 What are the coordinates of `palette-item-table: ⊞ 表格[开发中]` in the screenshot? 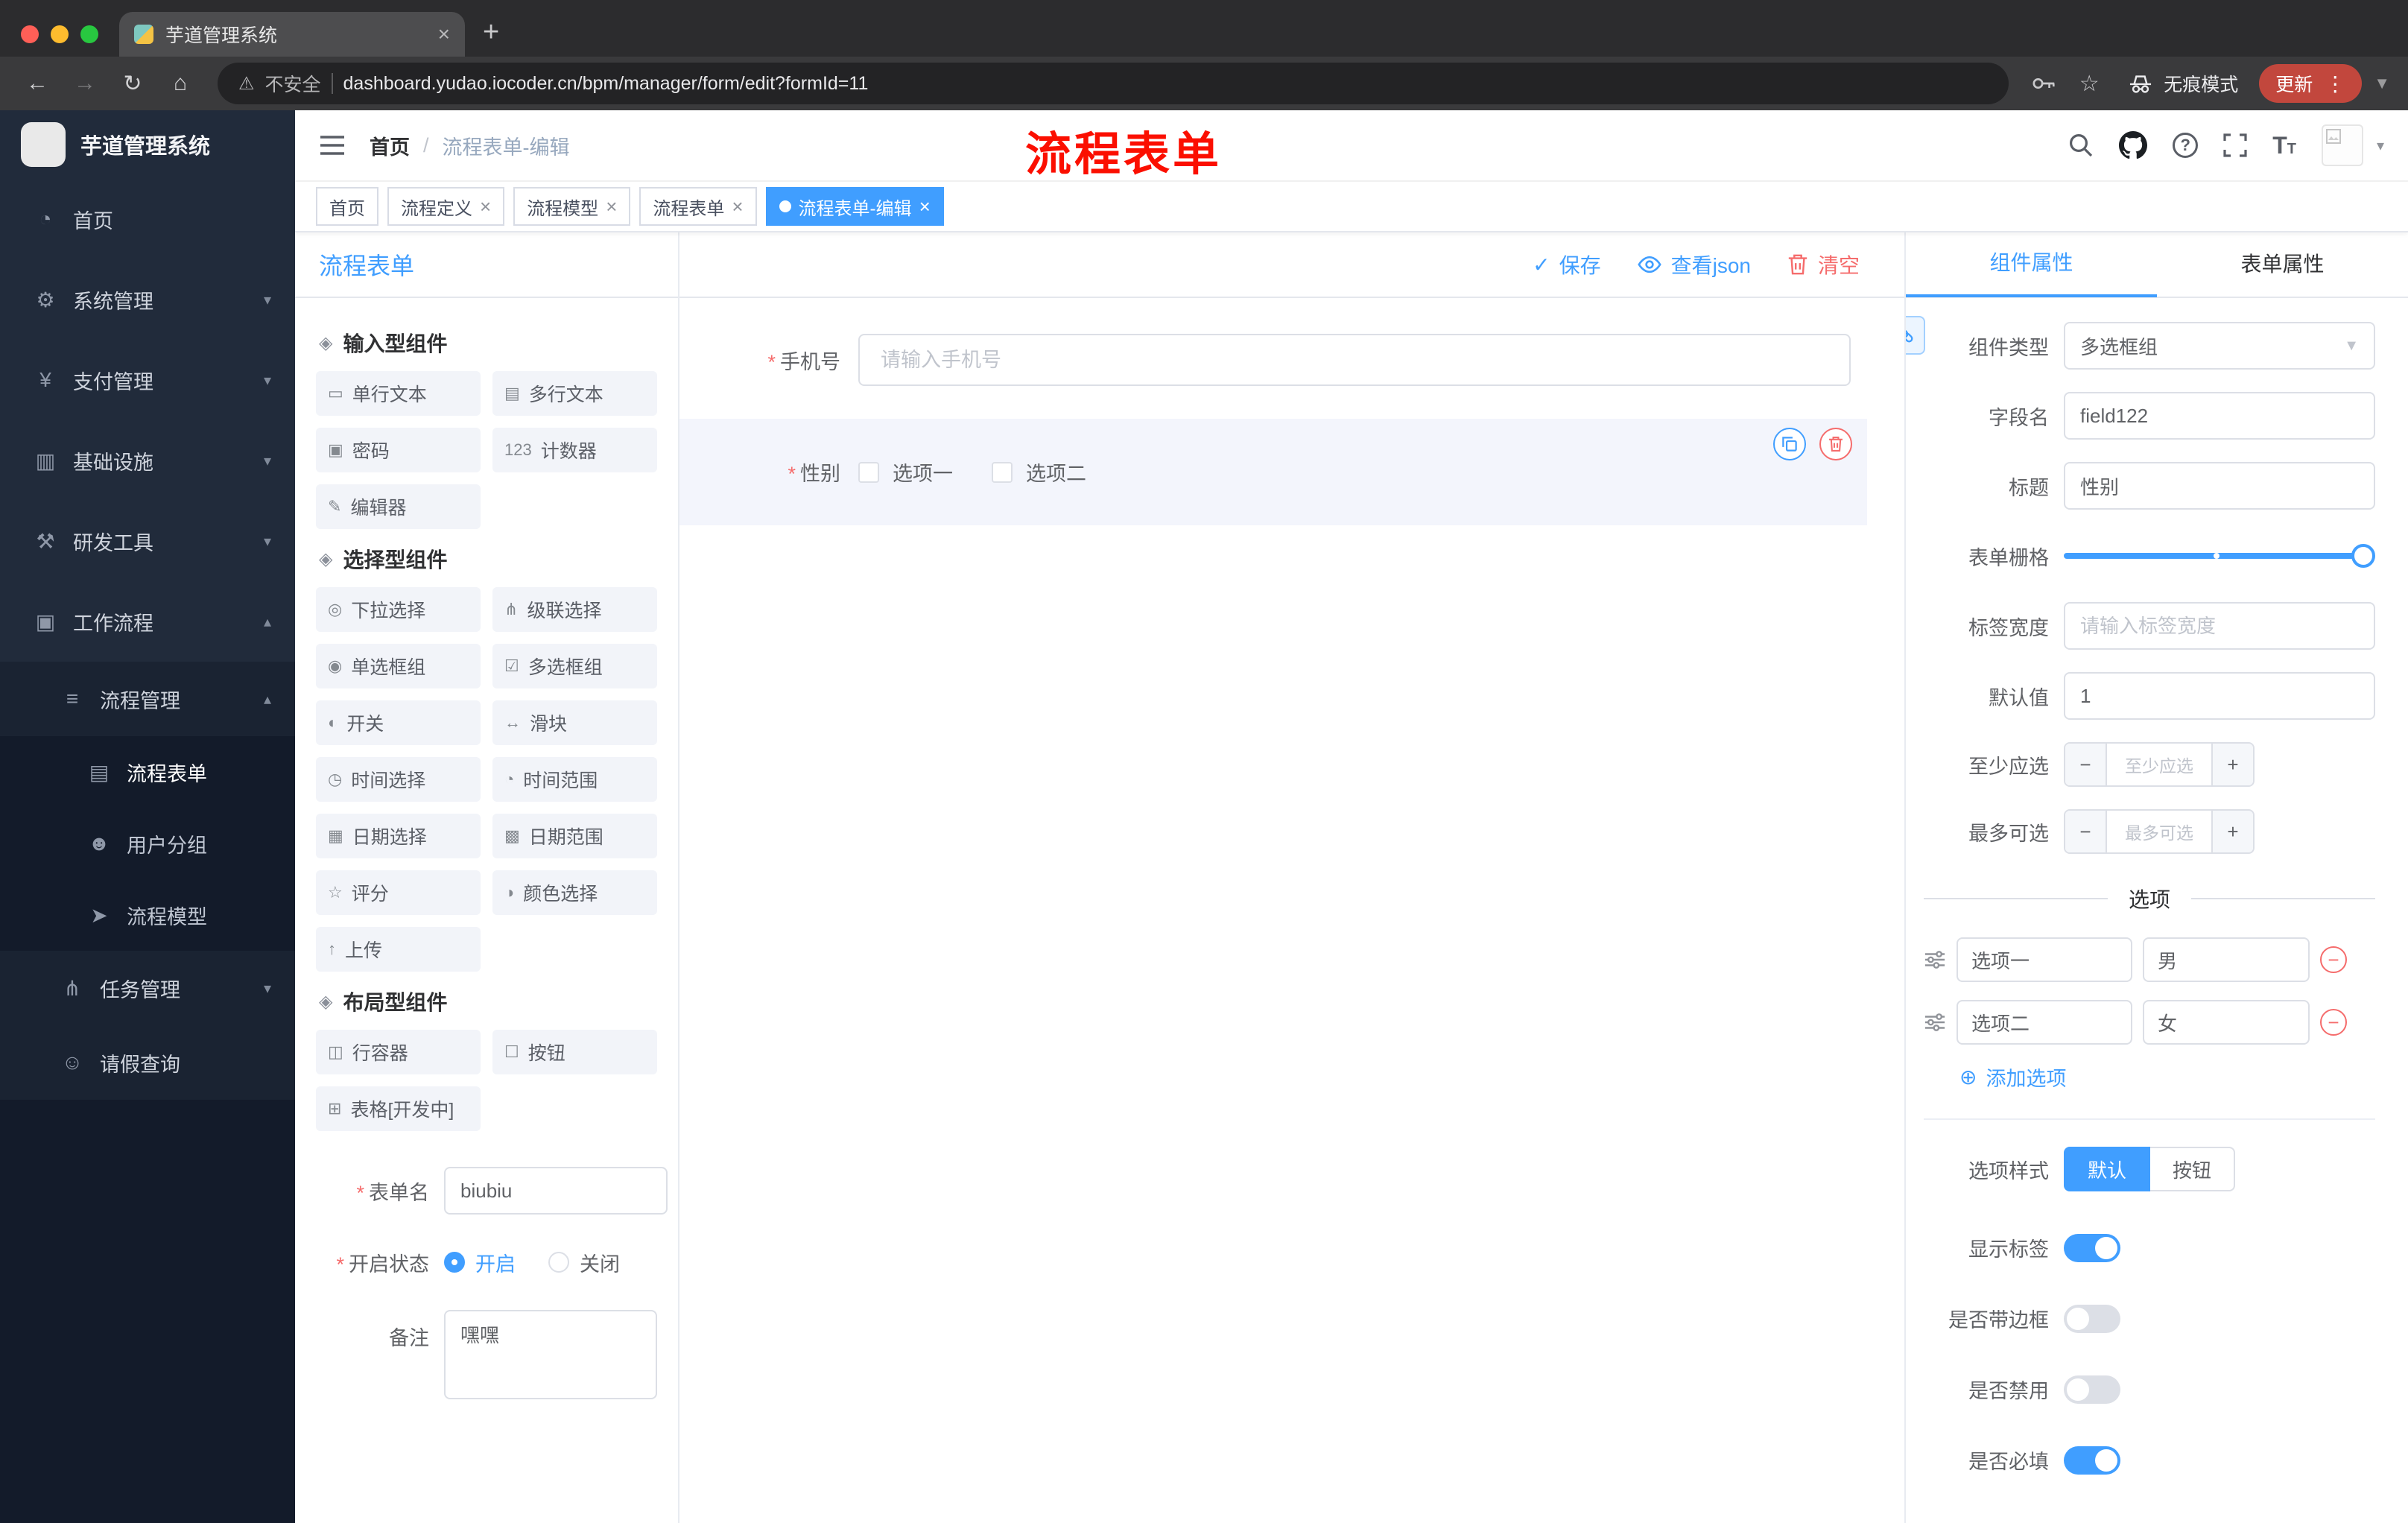 It's located at (398, 1109).